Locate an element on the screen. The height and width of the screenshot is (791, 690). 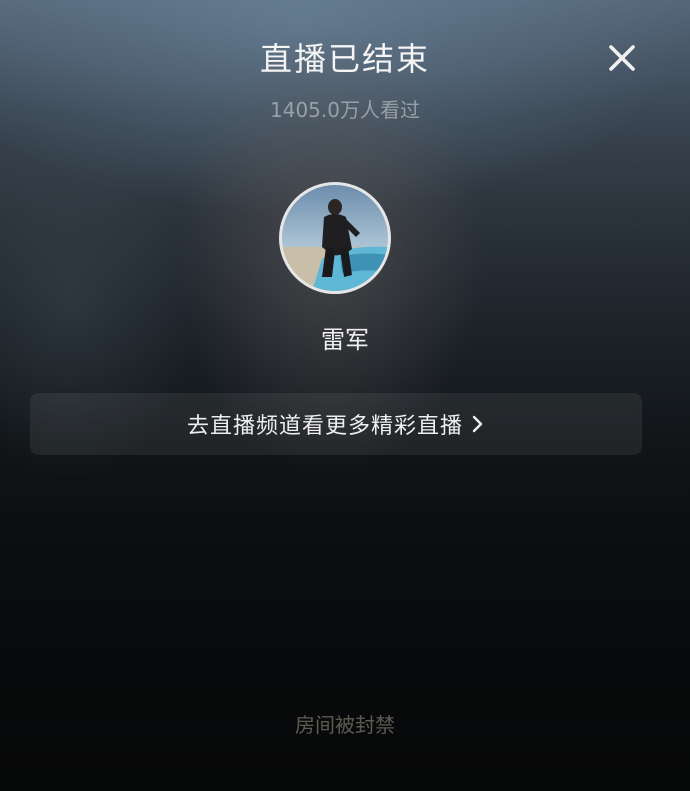
streamer-name: 雷军 is located at coordinates (345, 337).